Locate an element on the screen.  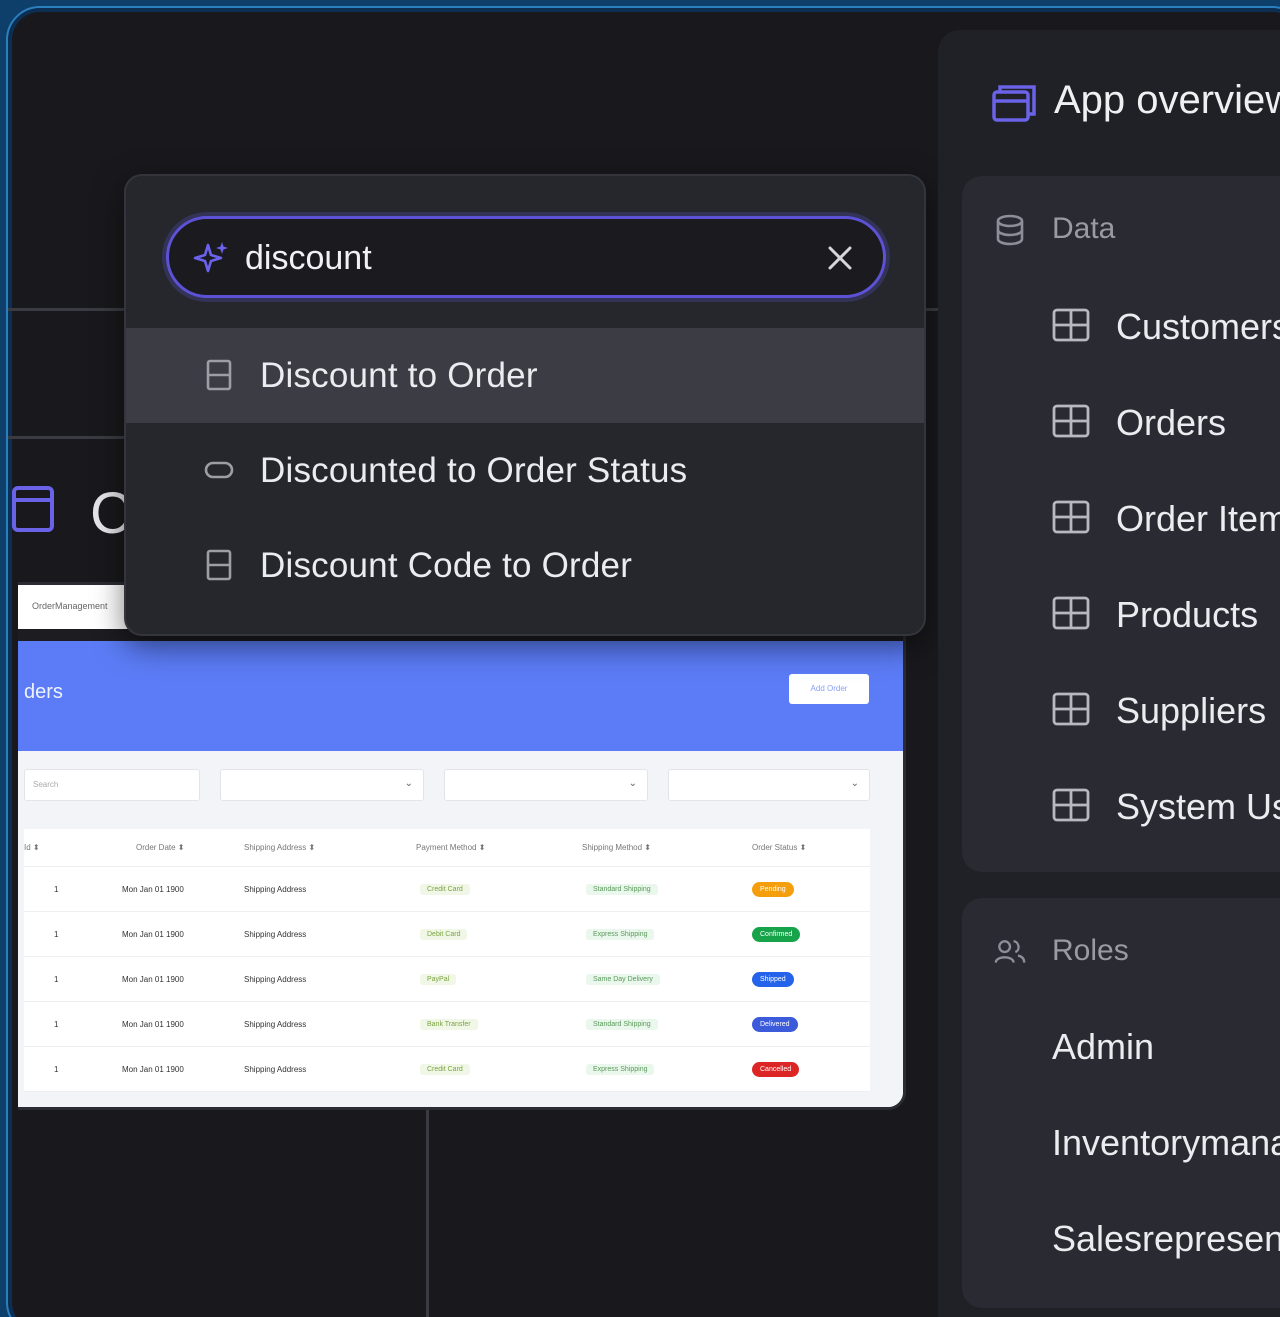
search-field is located at coordinates (526, 257).